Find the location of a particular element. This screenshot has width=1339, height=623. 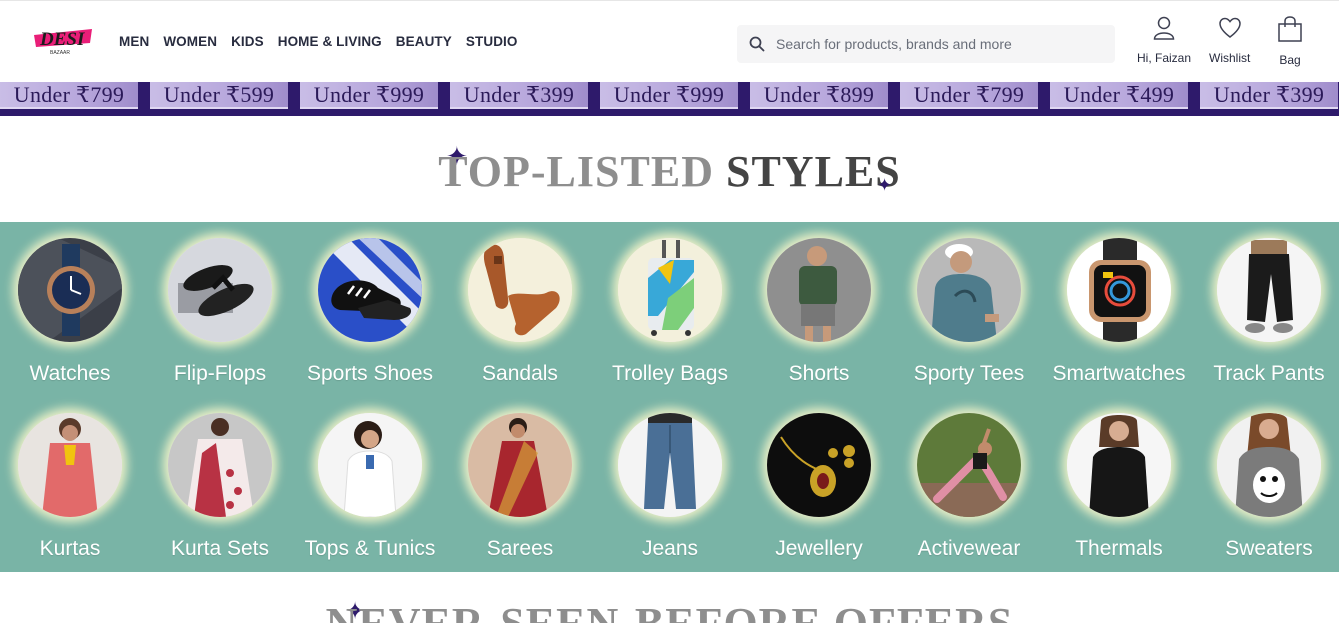

category-smartwatches: Smartwatches is located at coordinates (1119, 312).